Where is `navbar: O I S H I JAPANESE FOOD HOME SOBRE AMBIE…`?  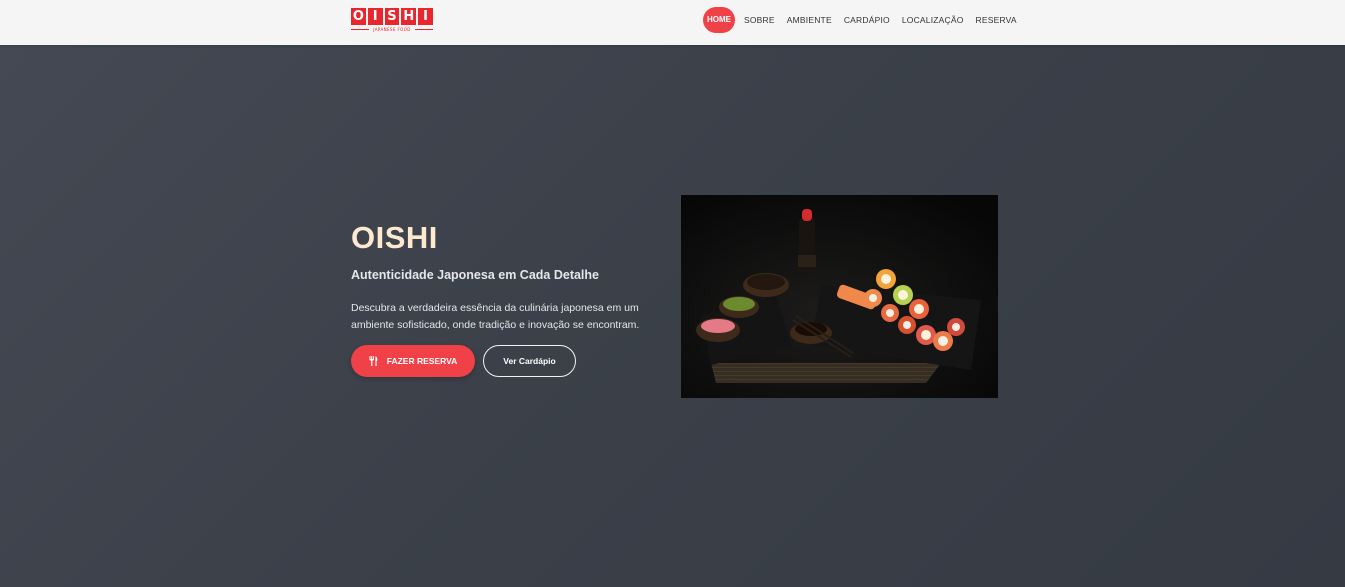 navbar: O I S H I JAPANESE FOOD HOME SOBRE AMBIE… is located at coordinates (672, 22).